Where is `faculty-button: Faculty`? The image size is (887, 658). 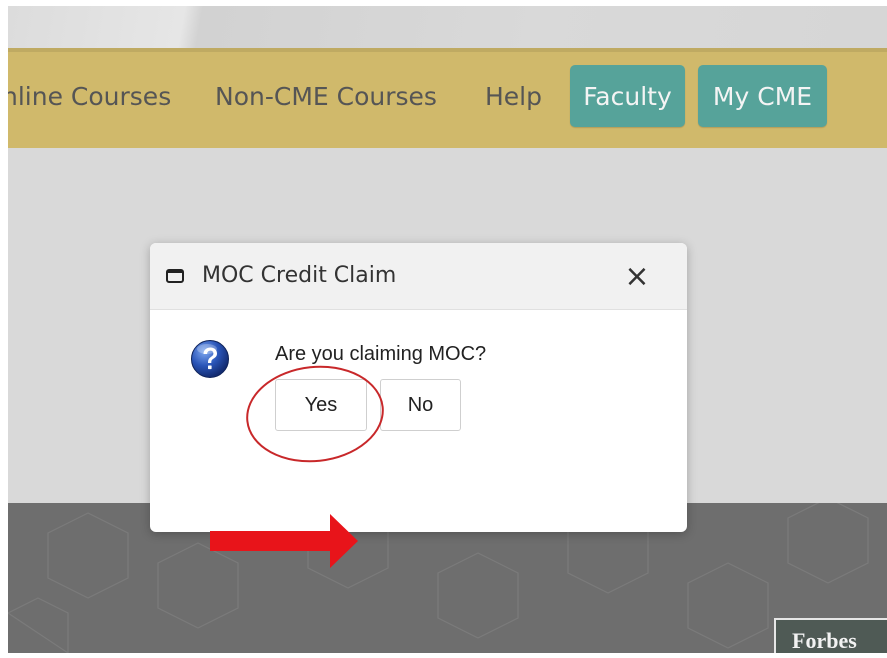 faculty-button: Faculty is located at coordinates (627, 96).